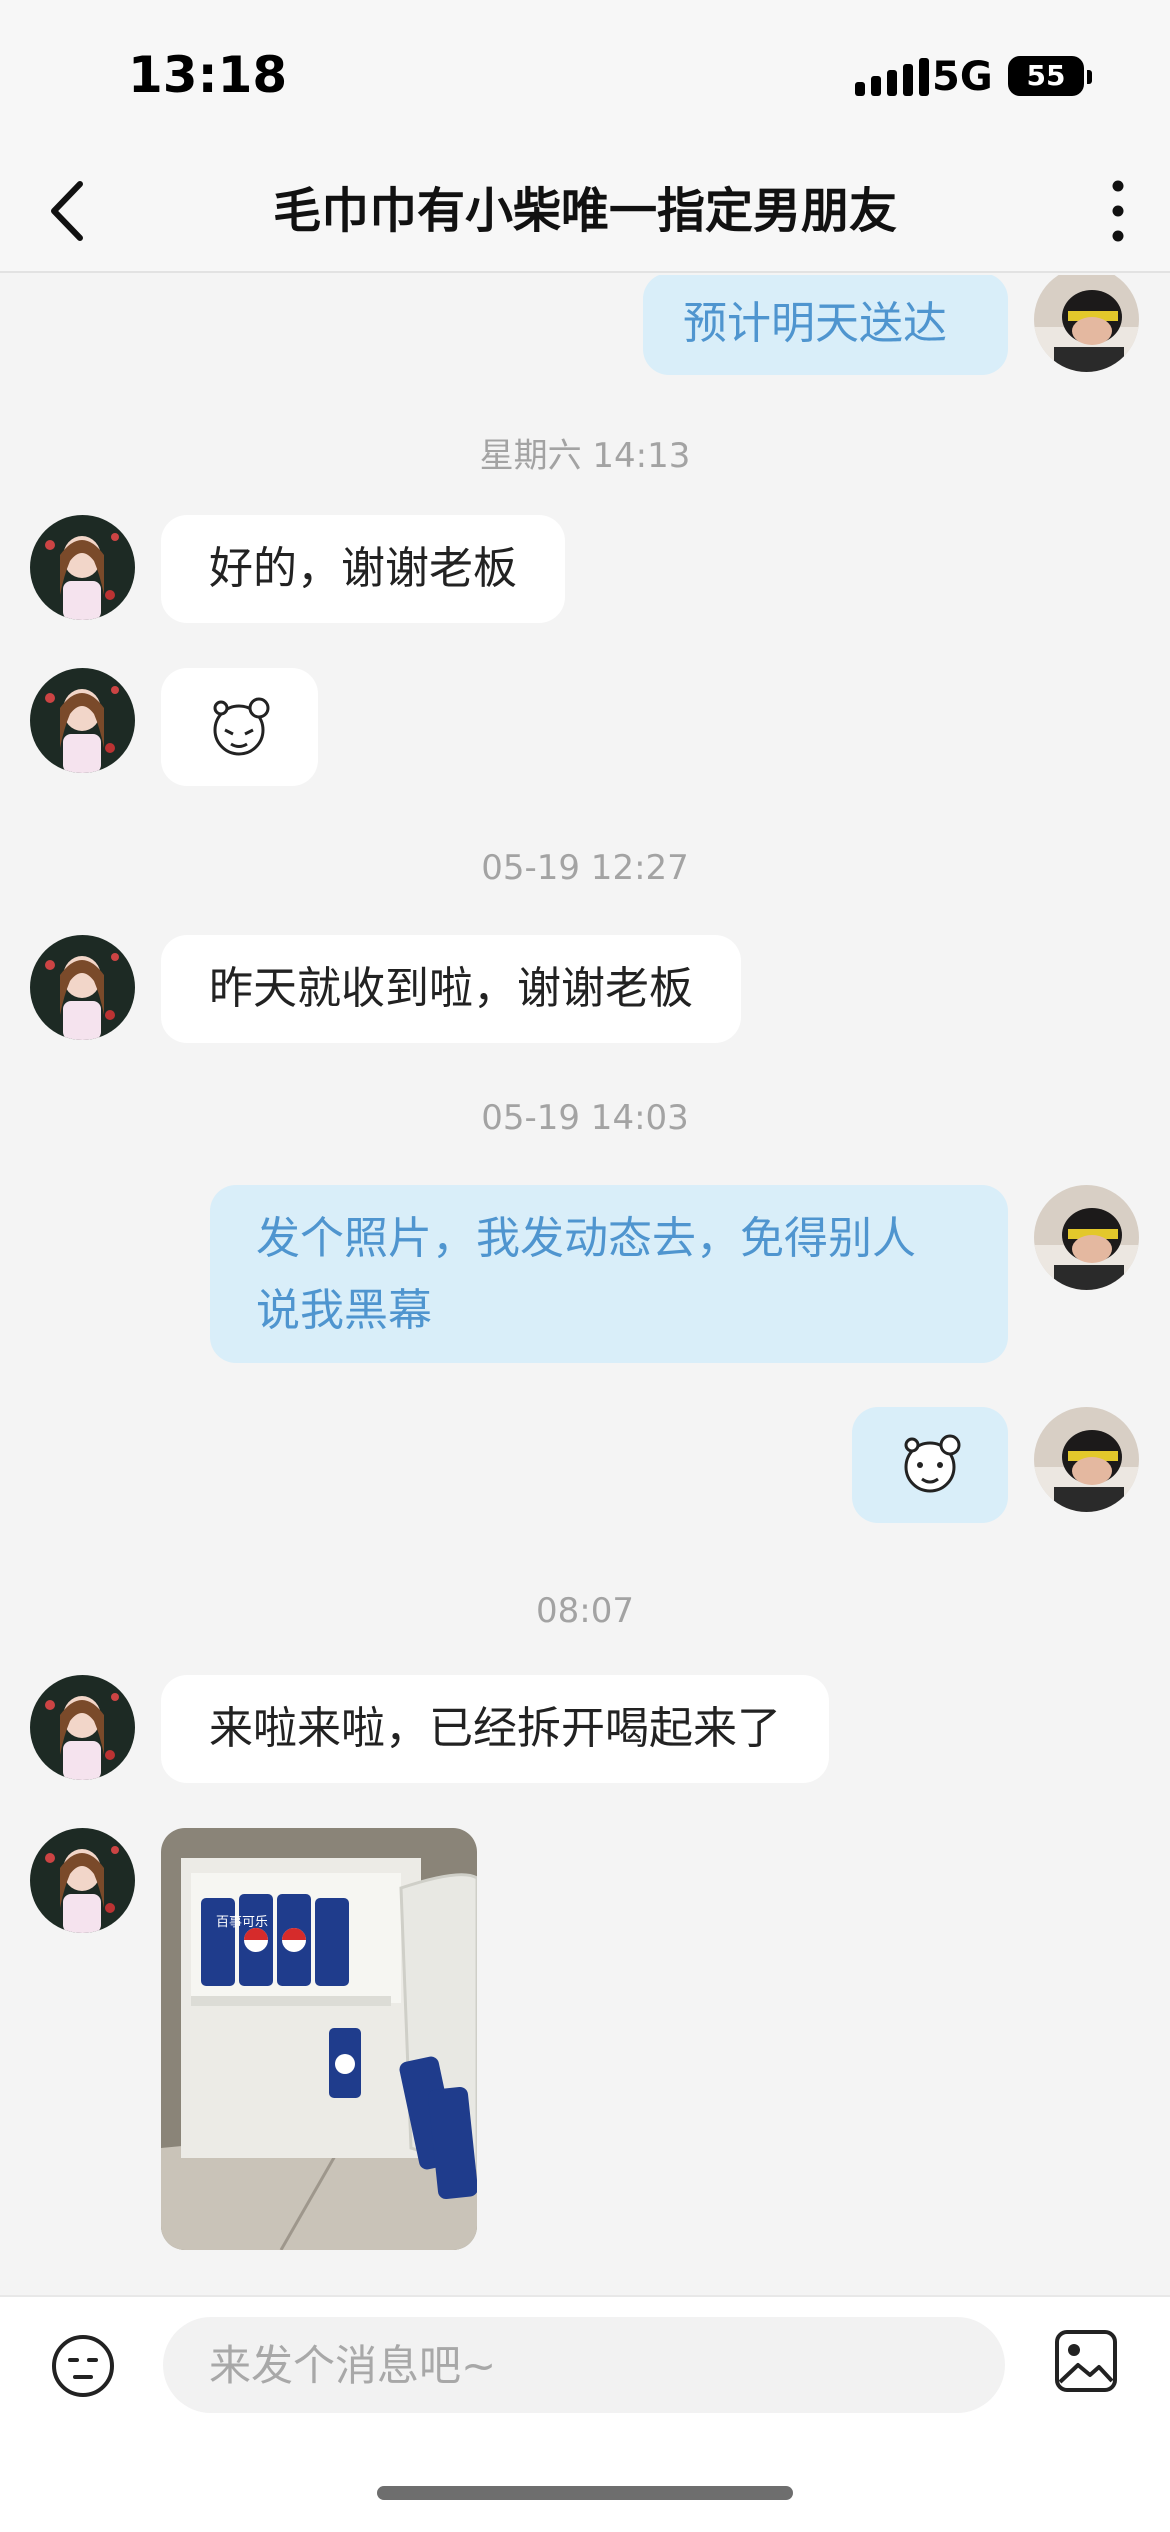  I want to click on fridge-photo: 百事可乐, so click(319, 2039).